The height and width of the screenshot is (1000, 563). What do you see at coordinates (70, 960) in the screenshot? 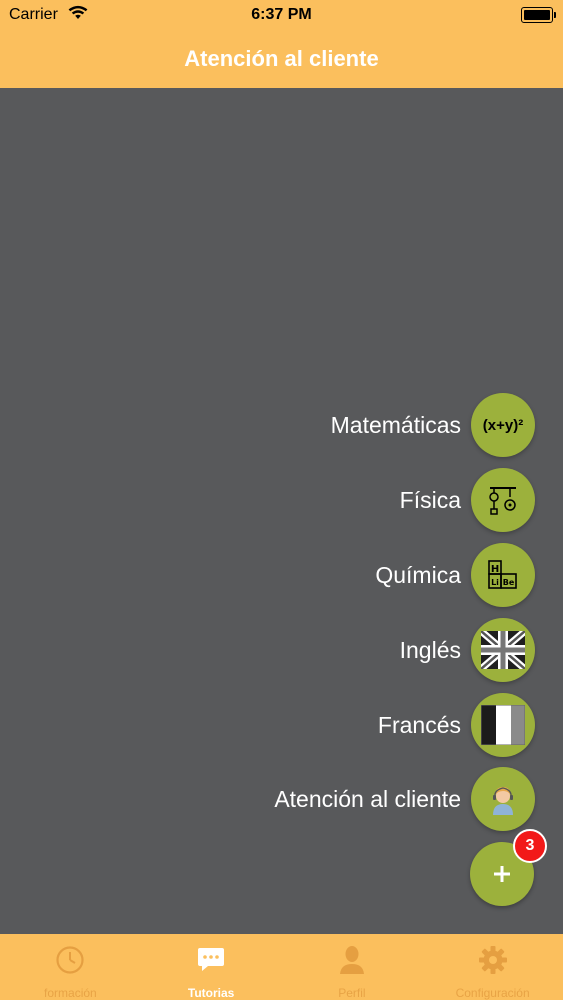
I see `clock-icon` at bounding box center [70, 960].